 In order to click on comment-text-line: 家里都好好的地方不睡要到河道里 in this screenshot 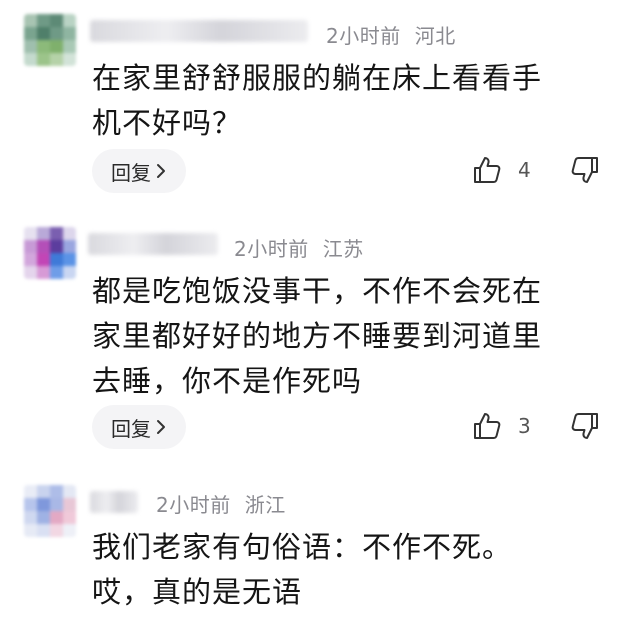, I will do `click(317, 336)`.